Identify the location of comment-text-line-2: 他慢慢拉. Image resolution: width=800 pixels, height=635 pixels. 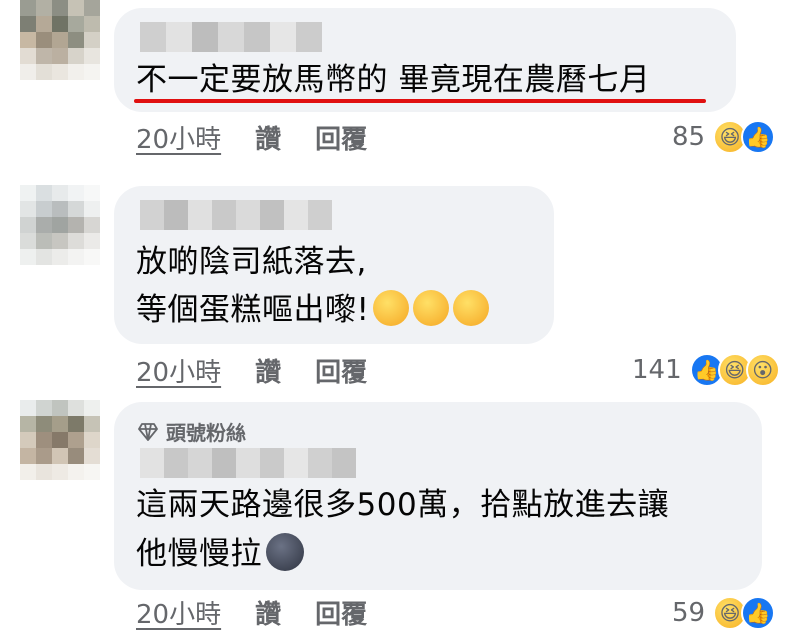
(220, 553).